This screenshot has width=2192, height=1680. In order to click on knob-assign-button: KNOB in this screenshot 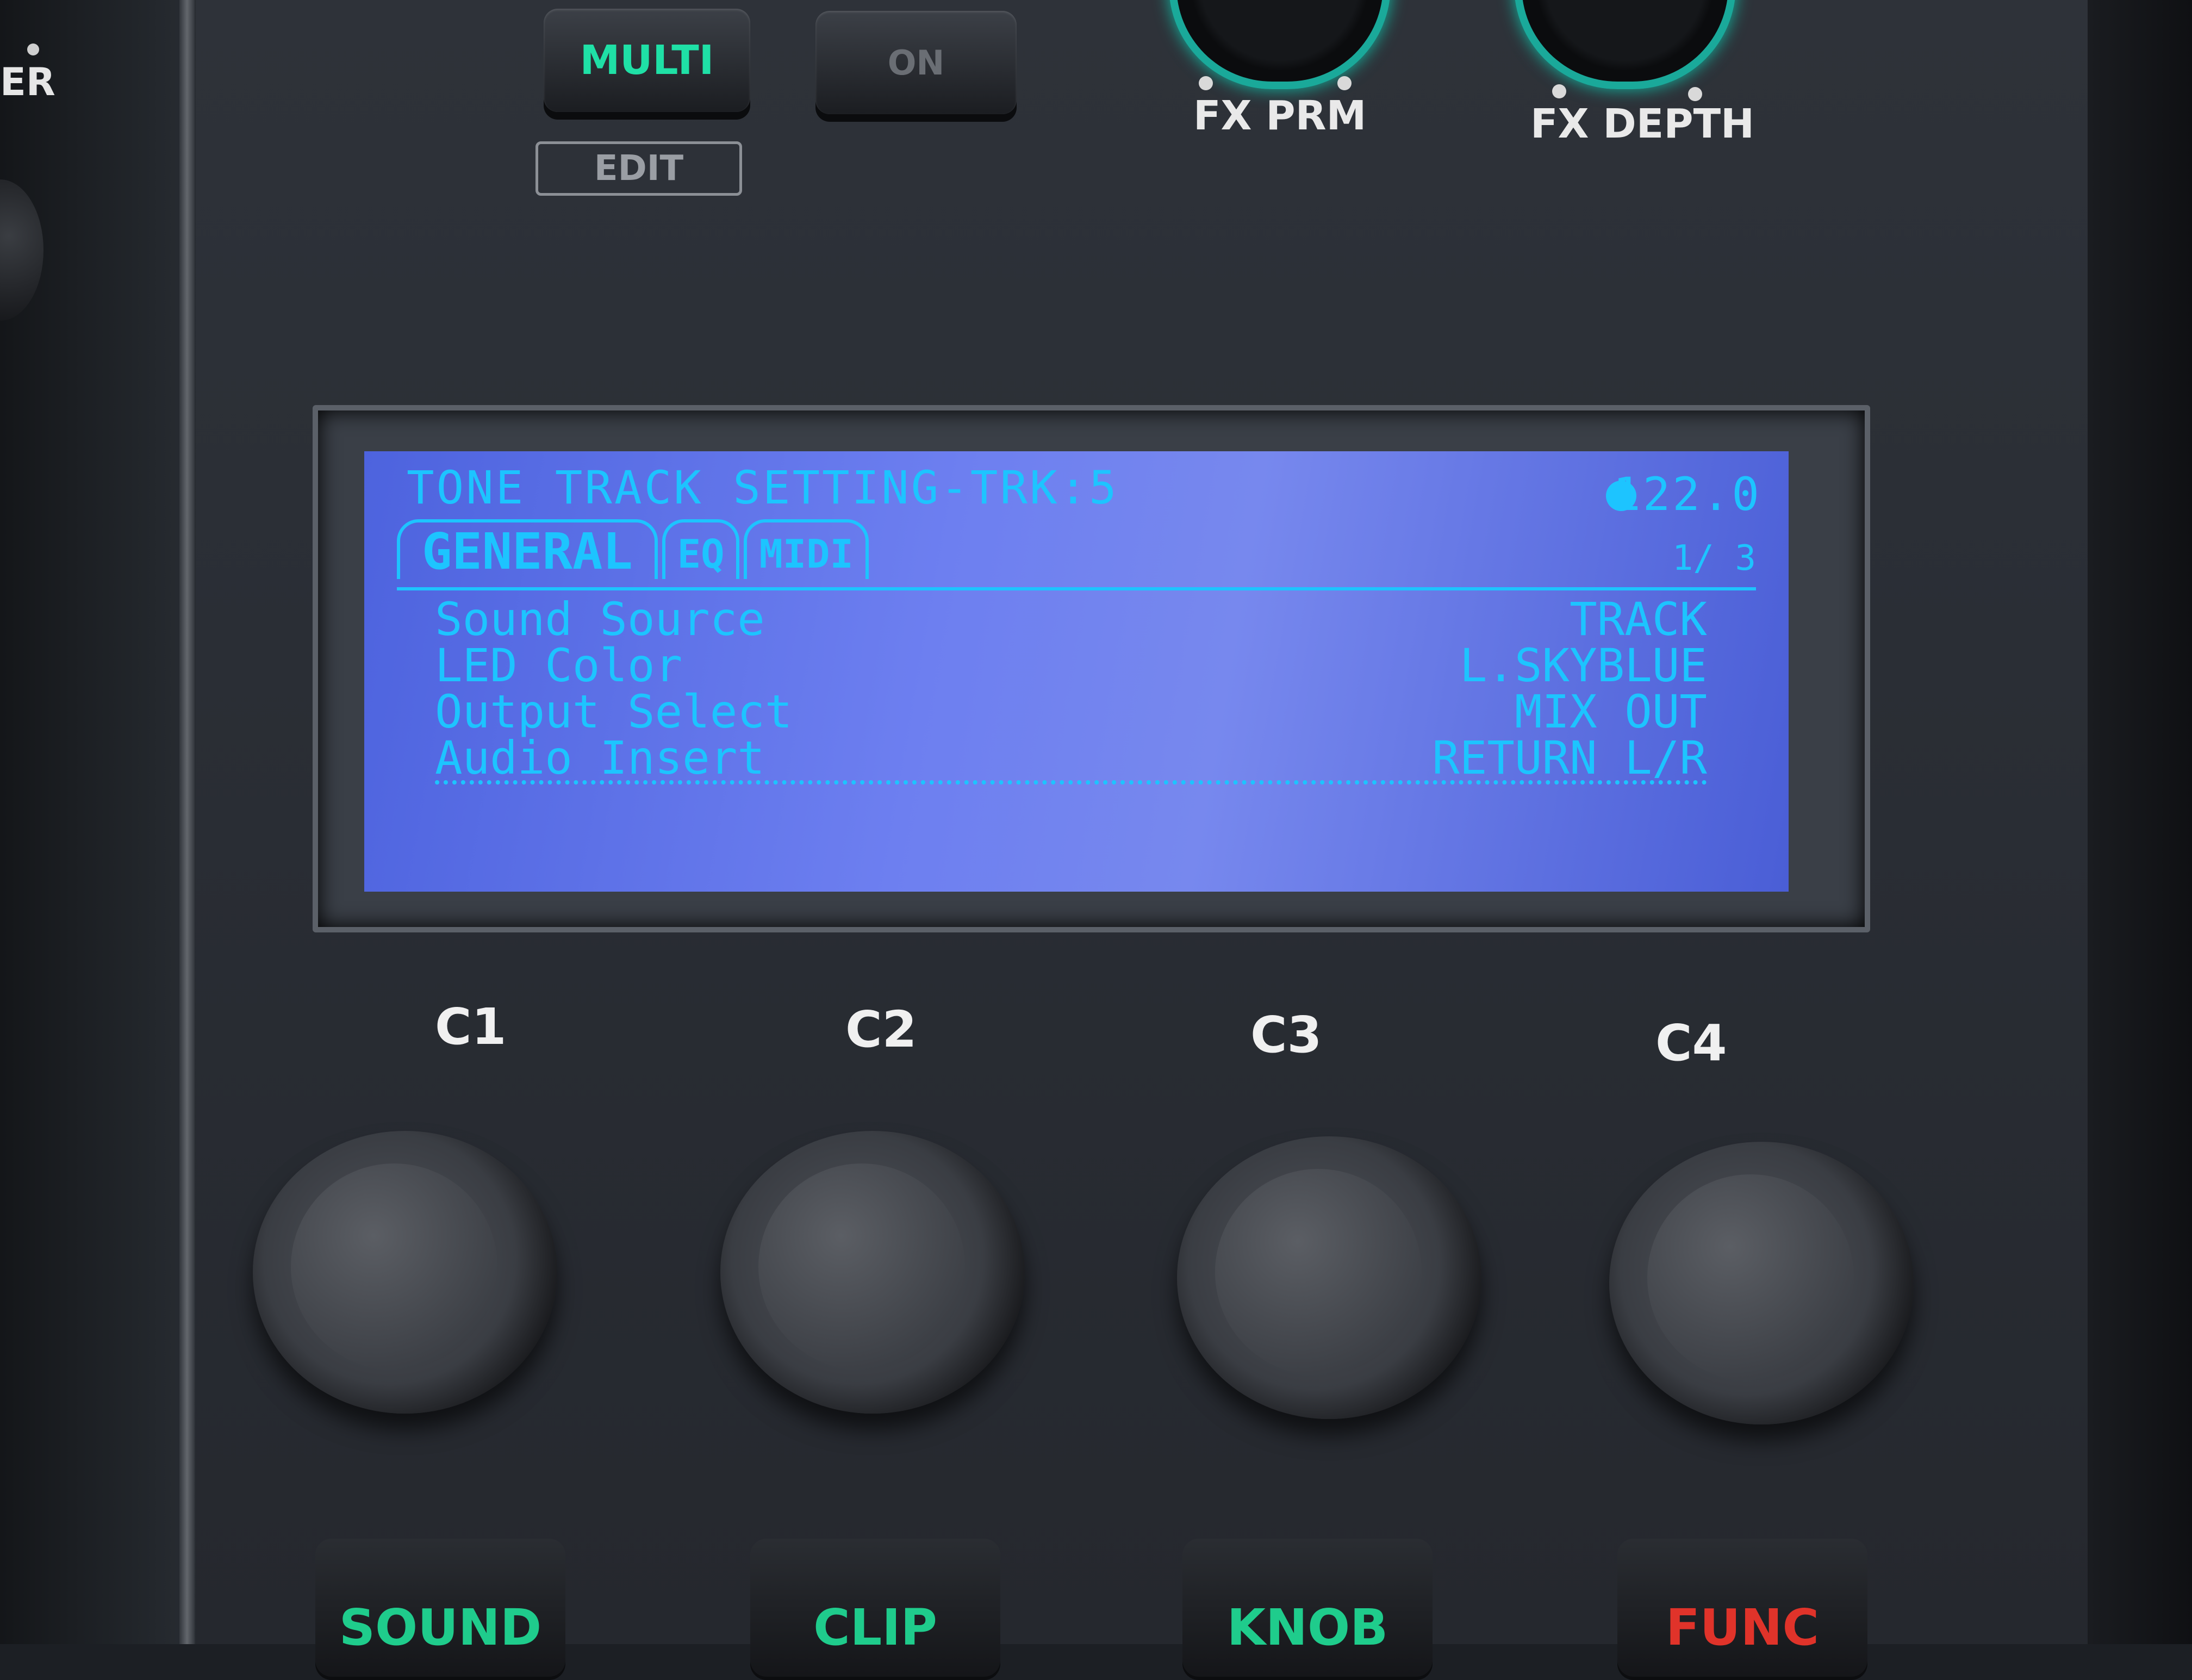, I will do `click(1307, 1609)`.